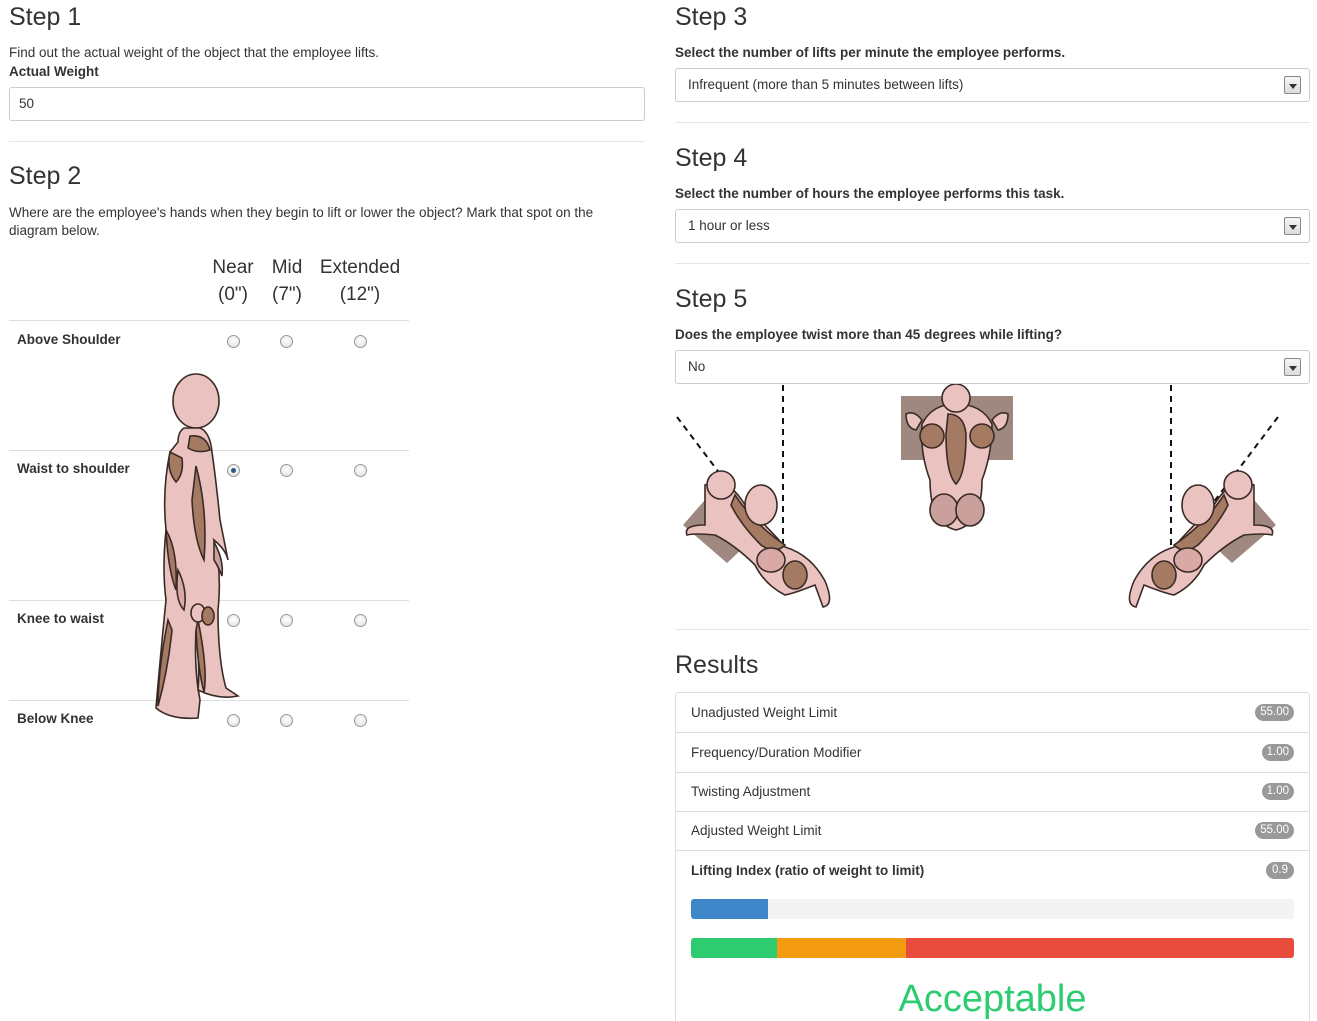  I want to click on row-label-waist-to-shoulder: Waist to shoulder, so click(73, 468).